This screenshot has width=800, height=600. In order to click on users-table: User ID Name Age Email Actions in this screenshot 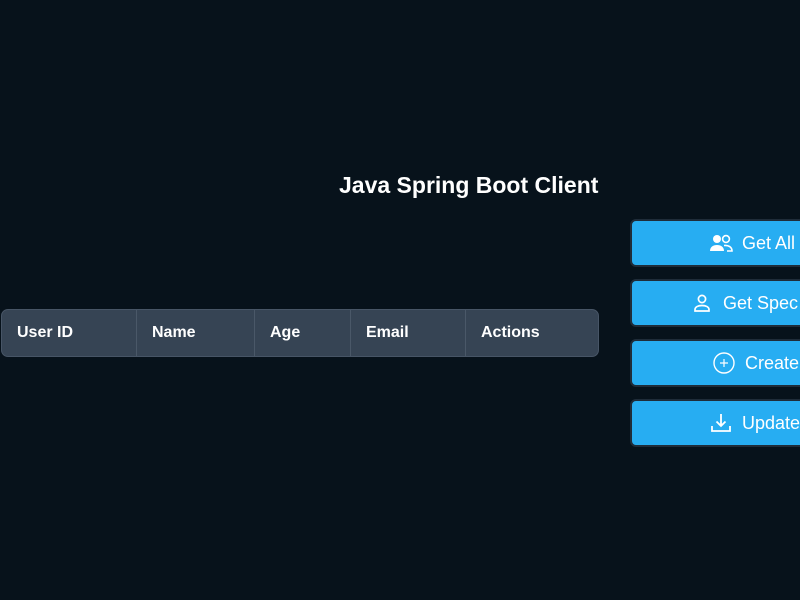, I will do `click(300, 333)`.